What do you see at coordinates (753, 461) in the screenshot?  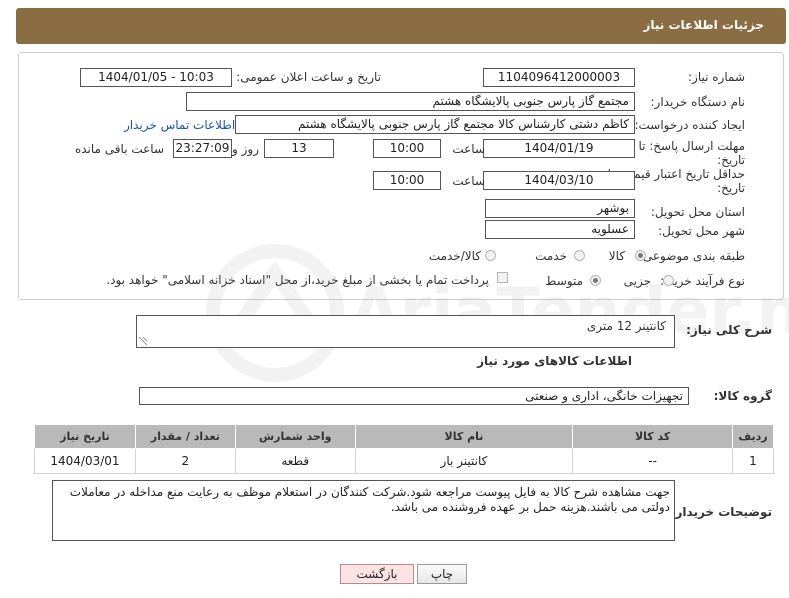 I see `cell-row-number: 1` at bounding box center [753, 461].